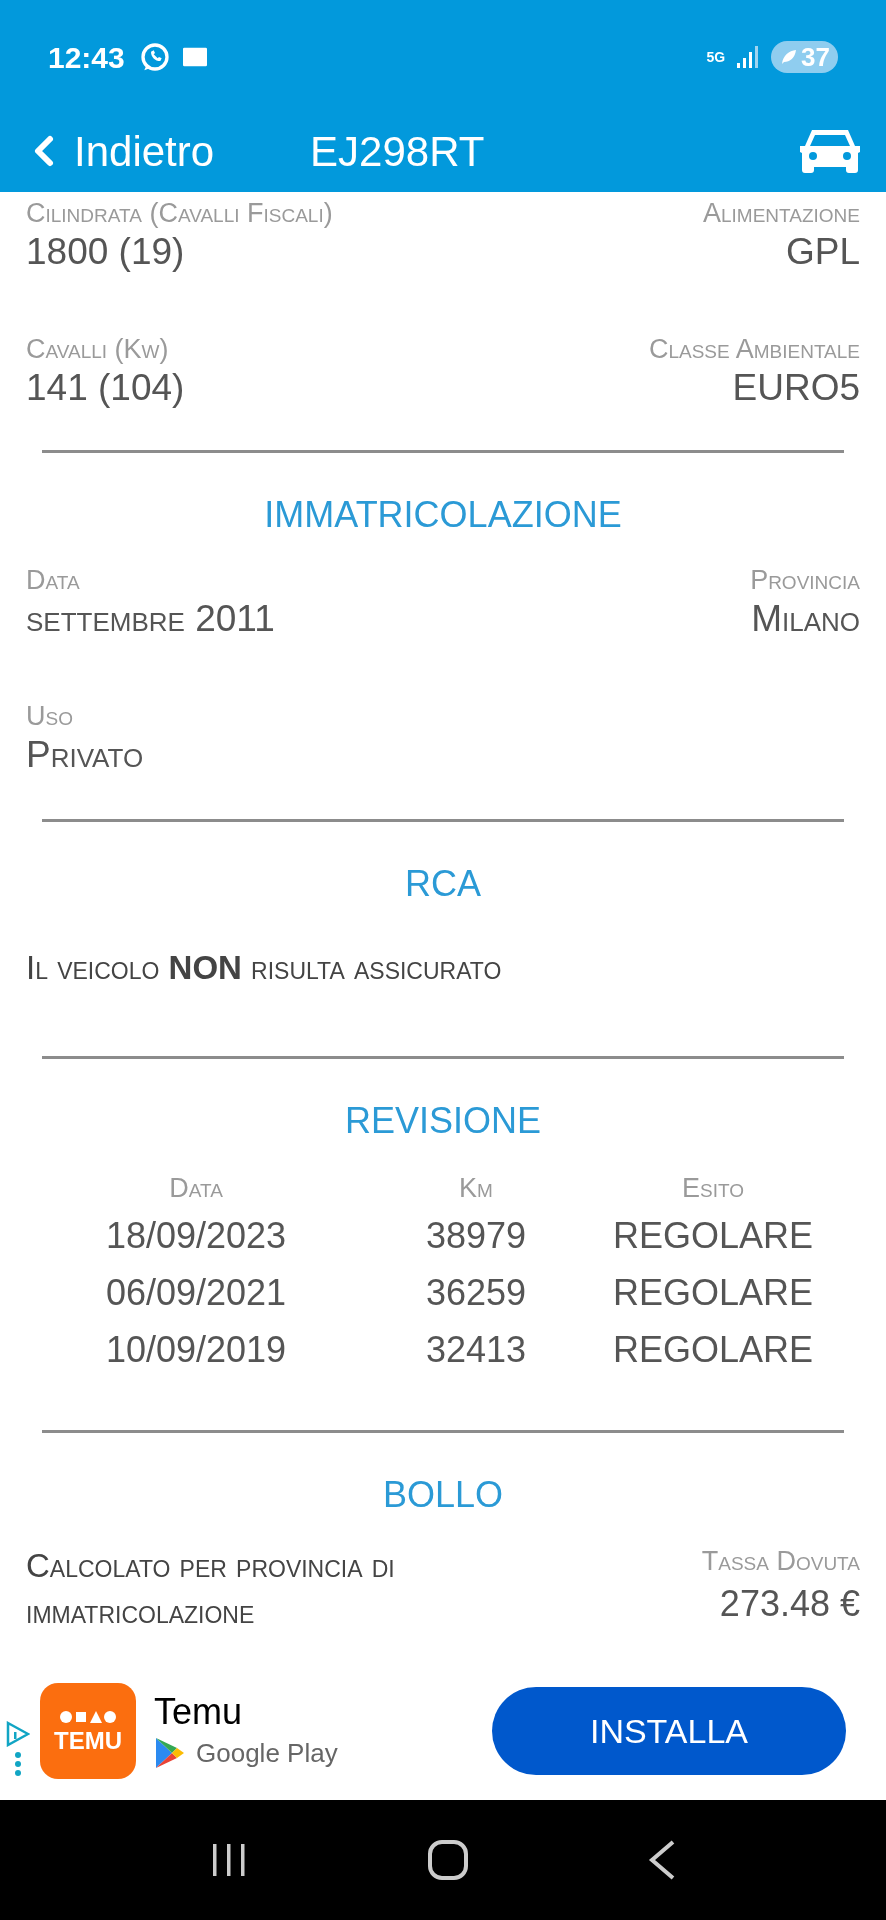  Describe the element at coordinates (754, 349) in the screenshot. I see `field-label: Classe Ambientale` at that location.